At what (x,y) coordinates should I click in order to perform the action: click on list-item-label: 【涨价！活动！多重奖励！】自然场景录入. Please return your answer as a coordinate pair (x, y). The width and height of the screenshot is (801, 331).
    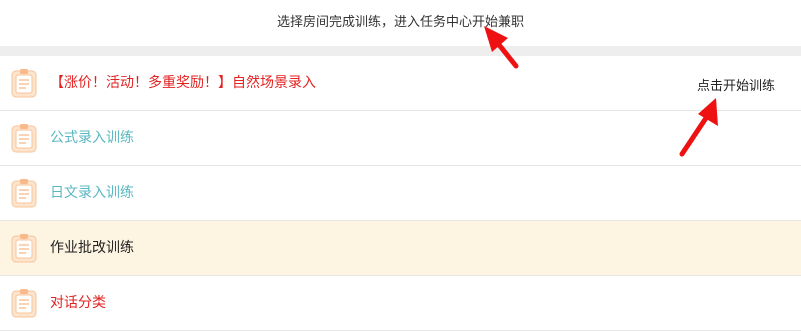
    Looking at the image, I should click on (183, 83).